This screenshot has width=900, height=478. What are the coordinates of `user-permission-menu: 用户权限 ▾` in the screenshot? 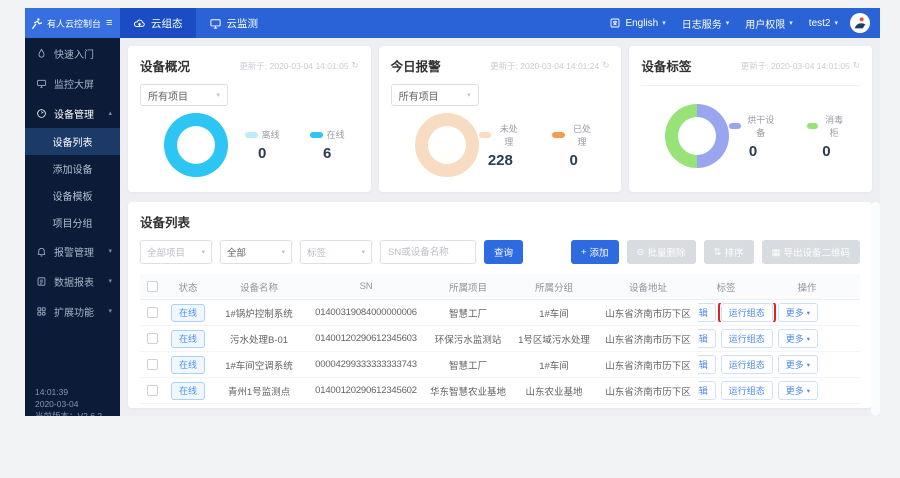 It's located at (769, 23).